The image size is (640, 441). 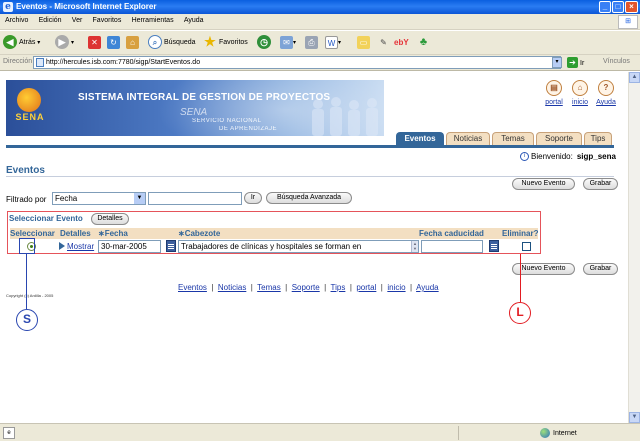 What do you see at coordinates (253, 198) in the screenshot?
I see `ir-button: Ir` at bounding box center [253, 198].